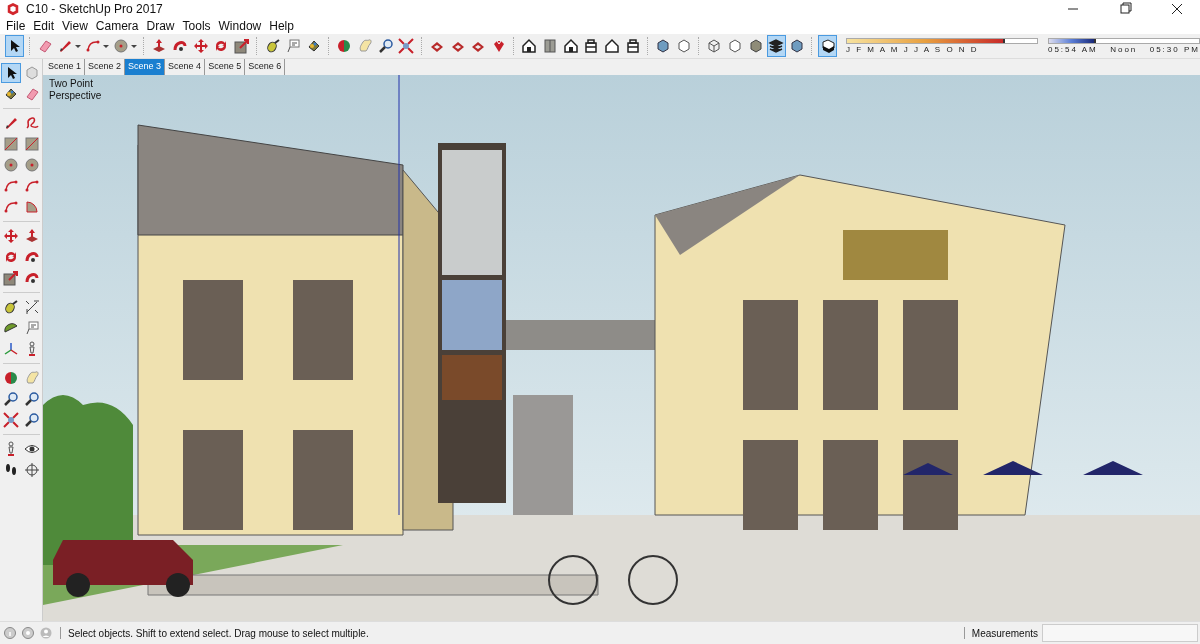 This screenshot has width=1200, height=644. Describe the element at coordinates (32, 73) in the screenshot. I see `box-icon` at that location.